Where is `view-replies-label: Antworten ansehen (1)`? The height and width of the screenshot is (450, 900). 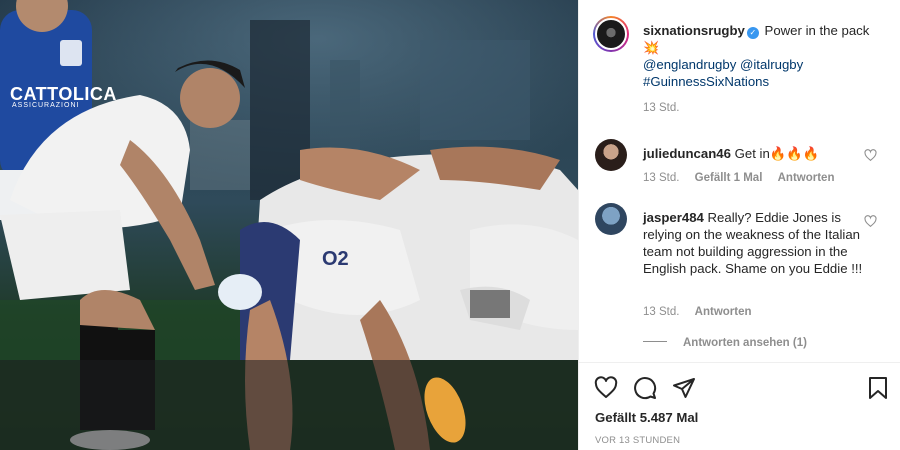 view-replies-label: Antworten ansehen (1) is located at coordinates (745, 343).